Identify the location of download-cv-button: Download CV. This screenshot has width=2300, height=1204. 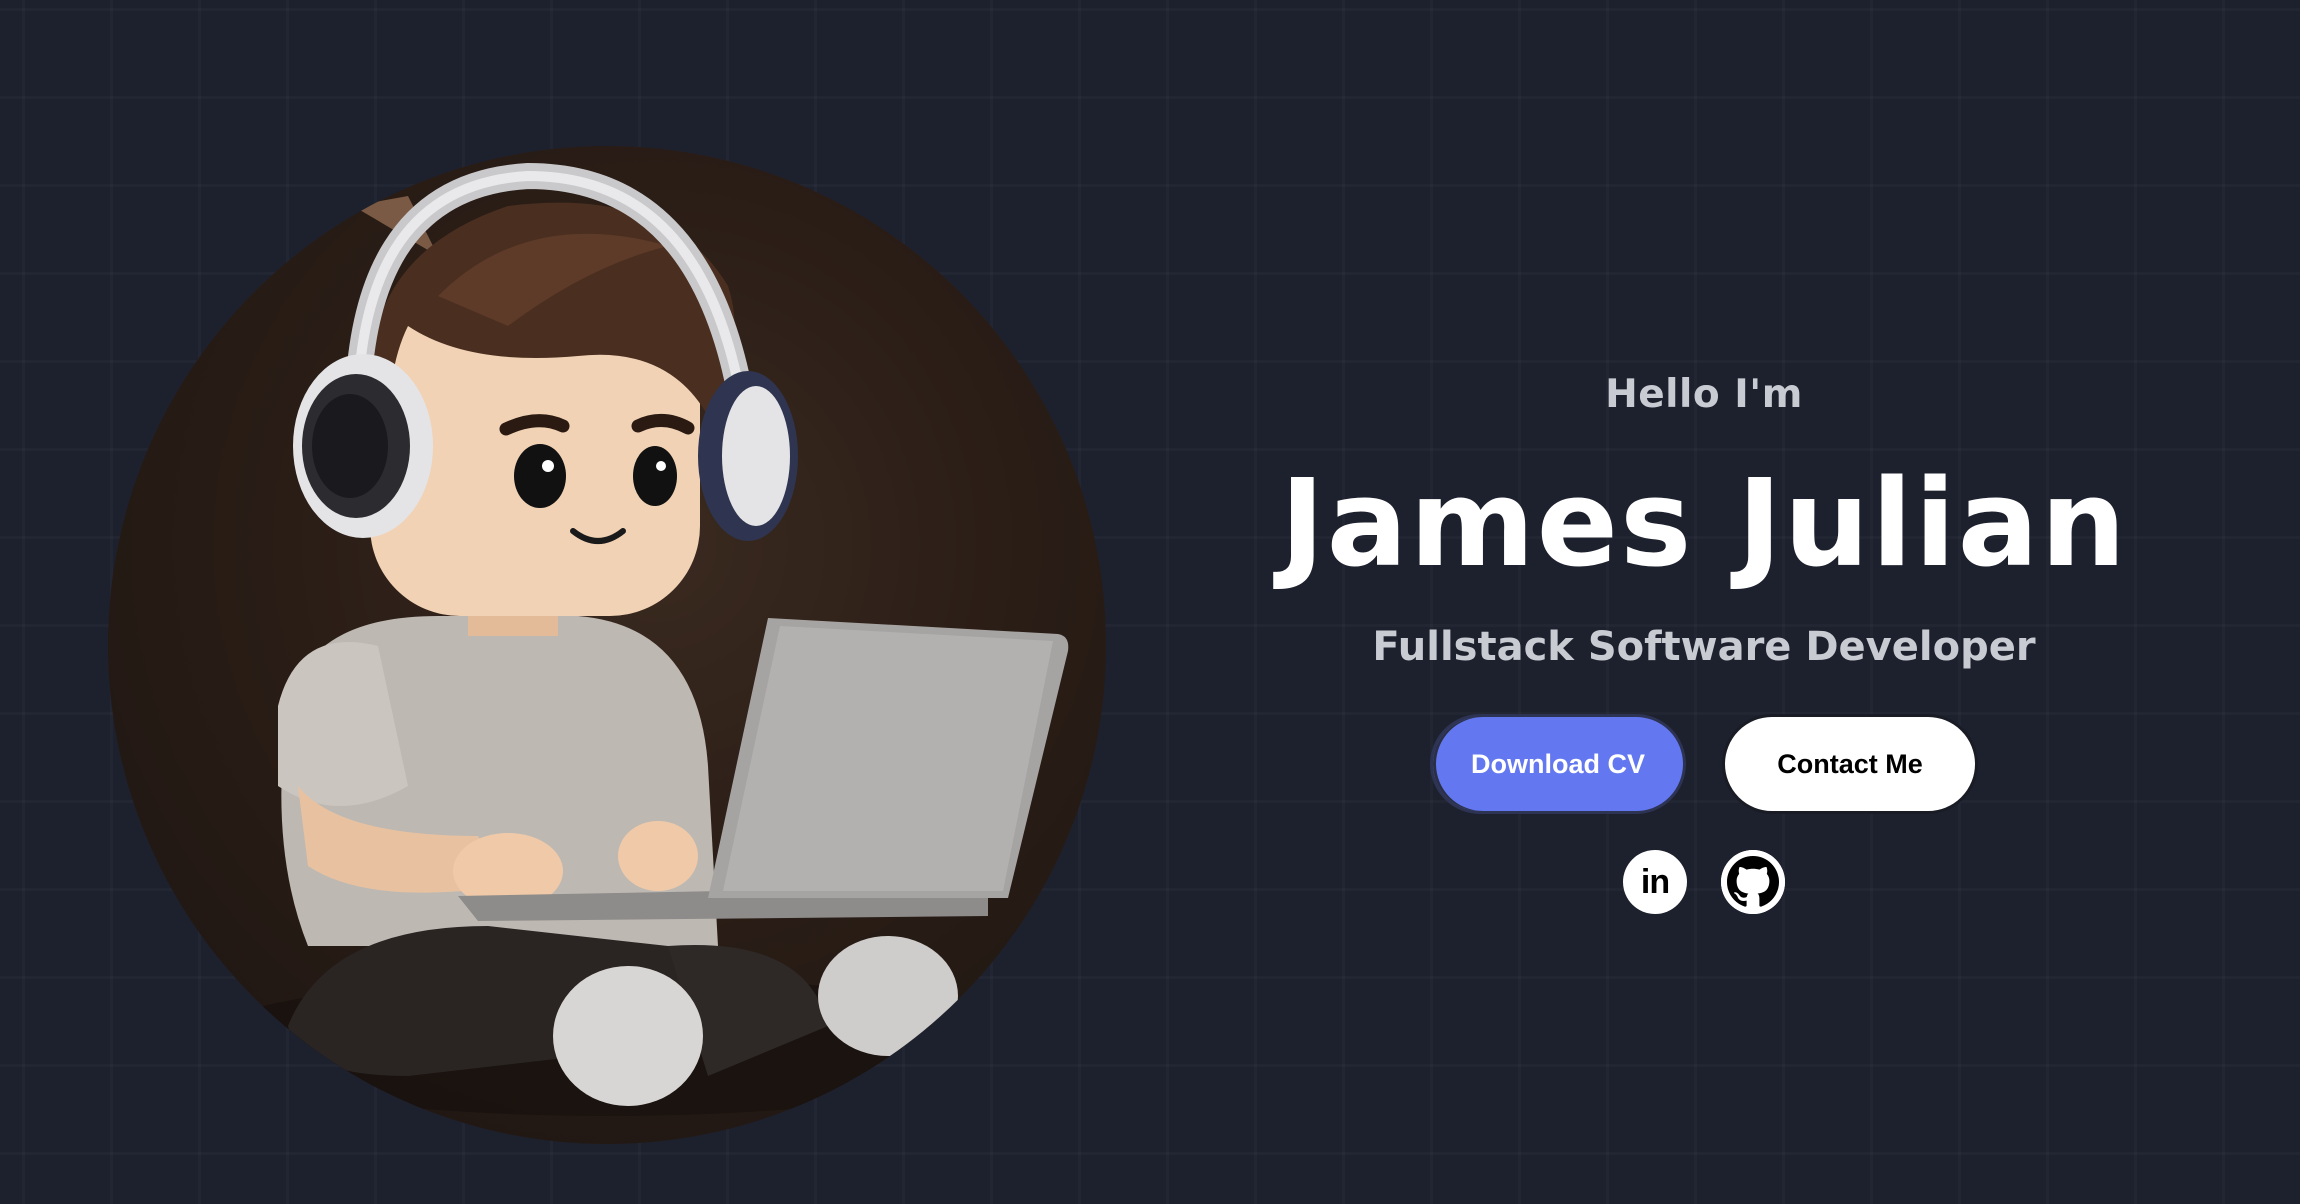
(1558, 764).